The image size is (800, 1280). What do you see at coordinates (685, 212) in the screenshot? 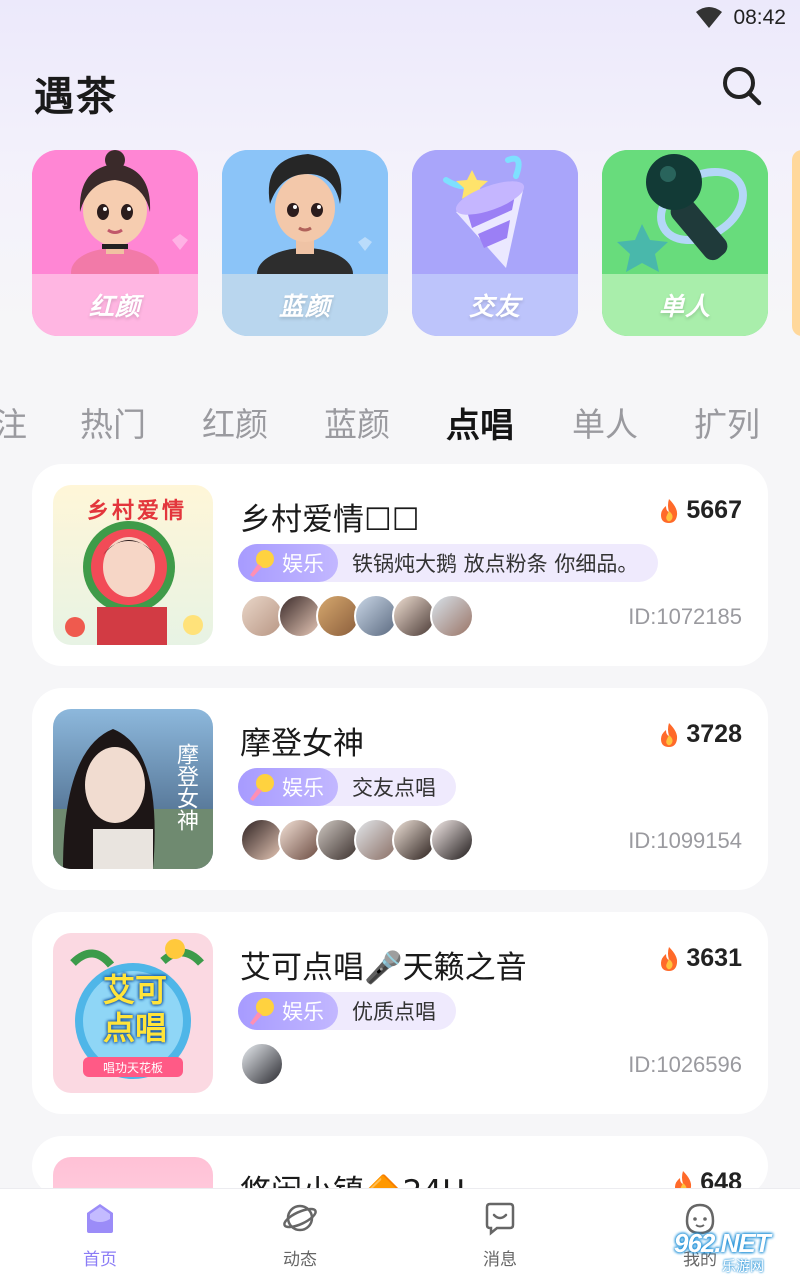
I see `microphone-illustration` at bounding box center [685, 212].